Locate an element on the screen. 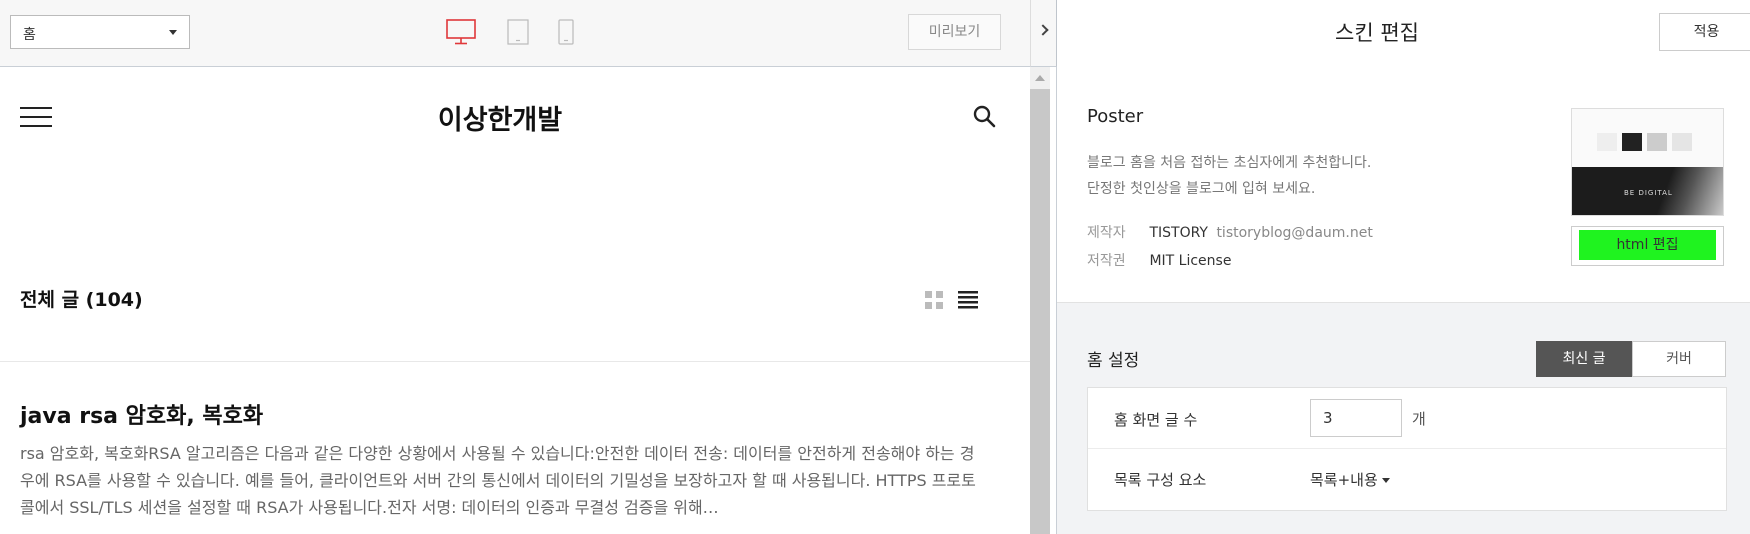 The width and height of the screenshot is (1750, 534). skin-license: 저작권 MIT License is located at coordinates (1159, 260).